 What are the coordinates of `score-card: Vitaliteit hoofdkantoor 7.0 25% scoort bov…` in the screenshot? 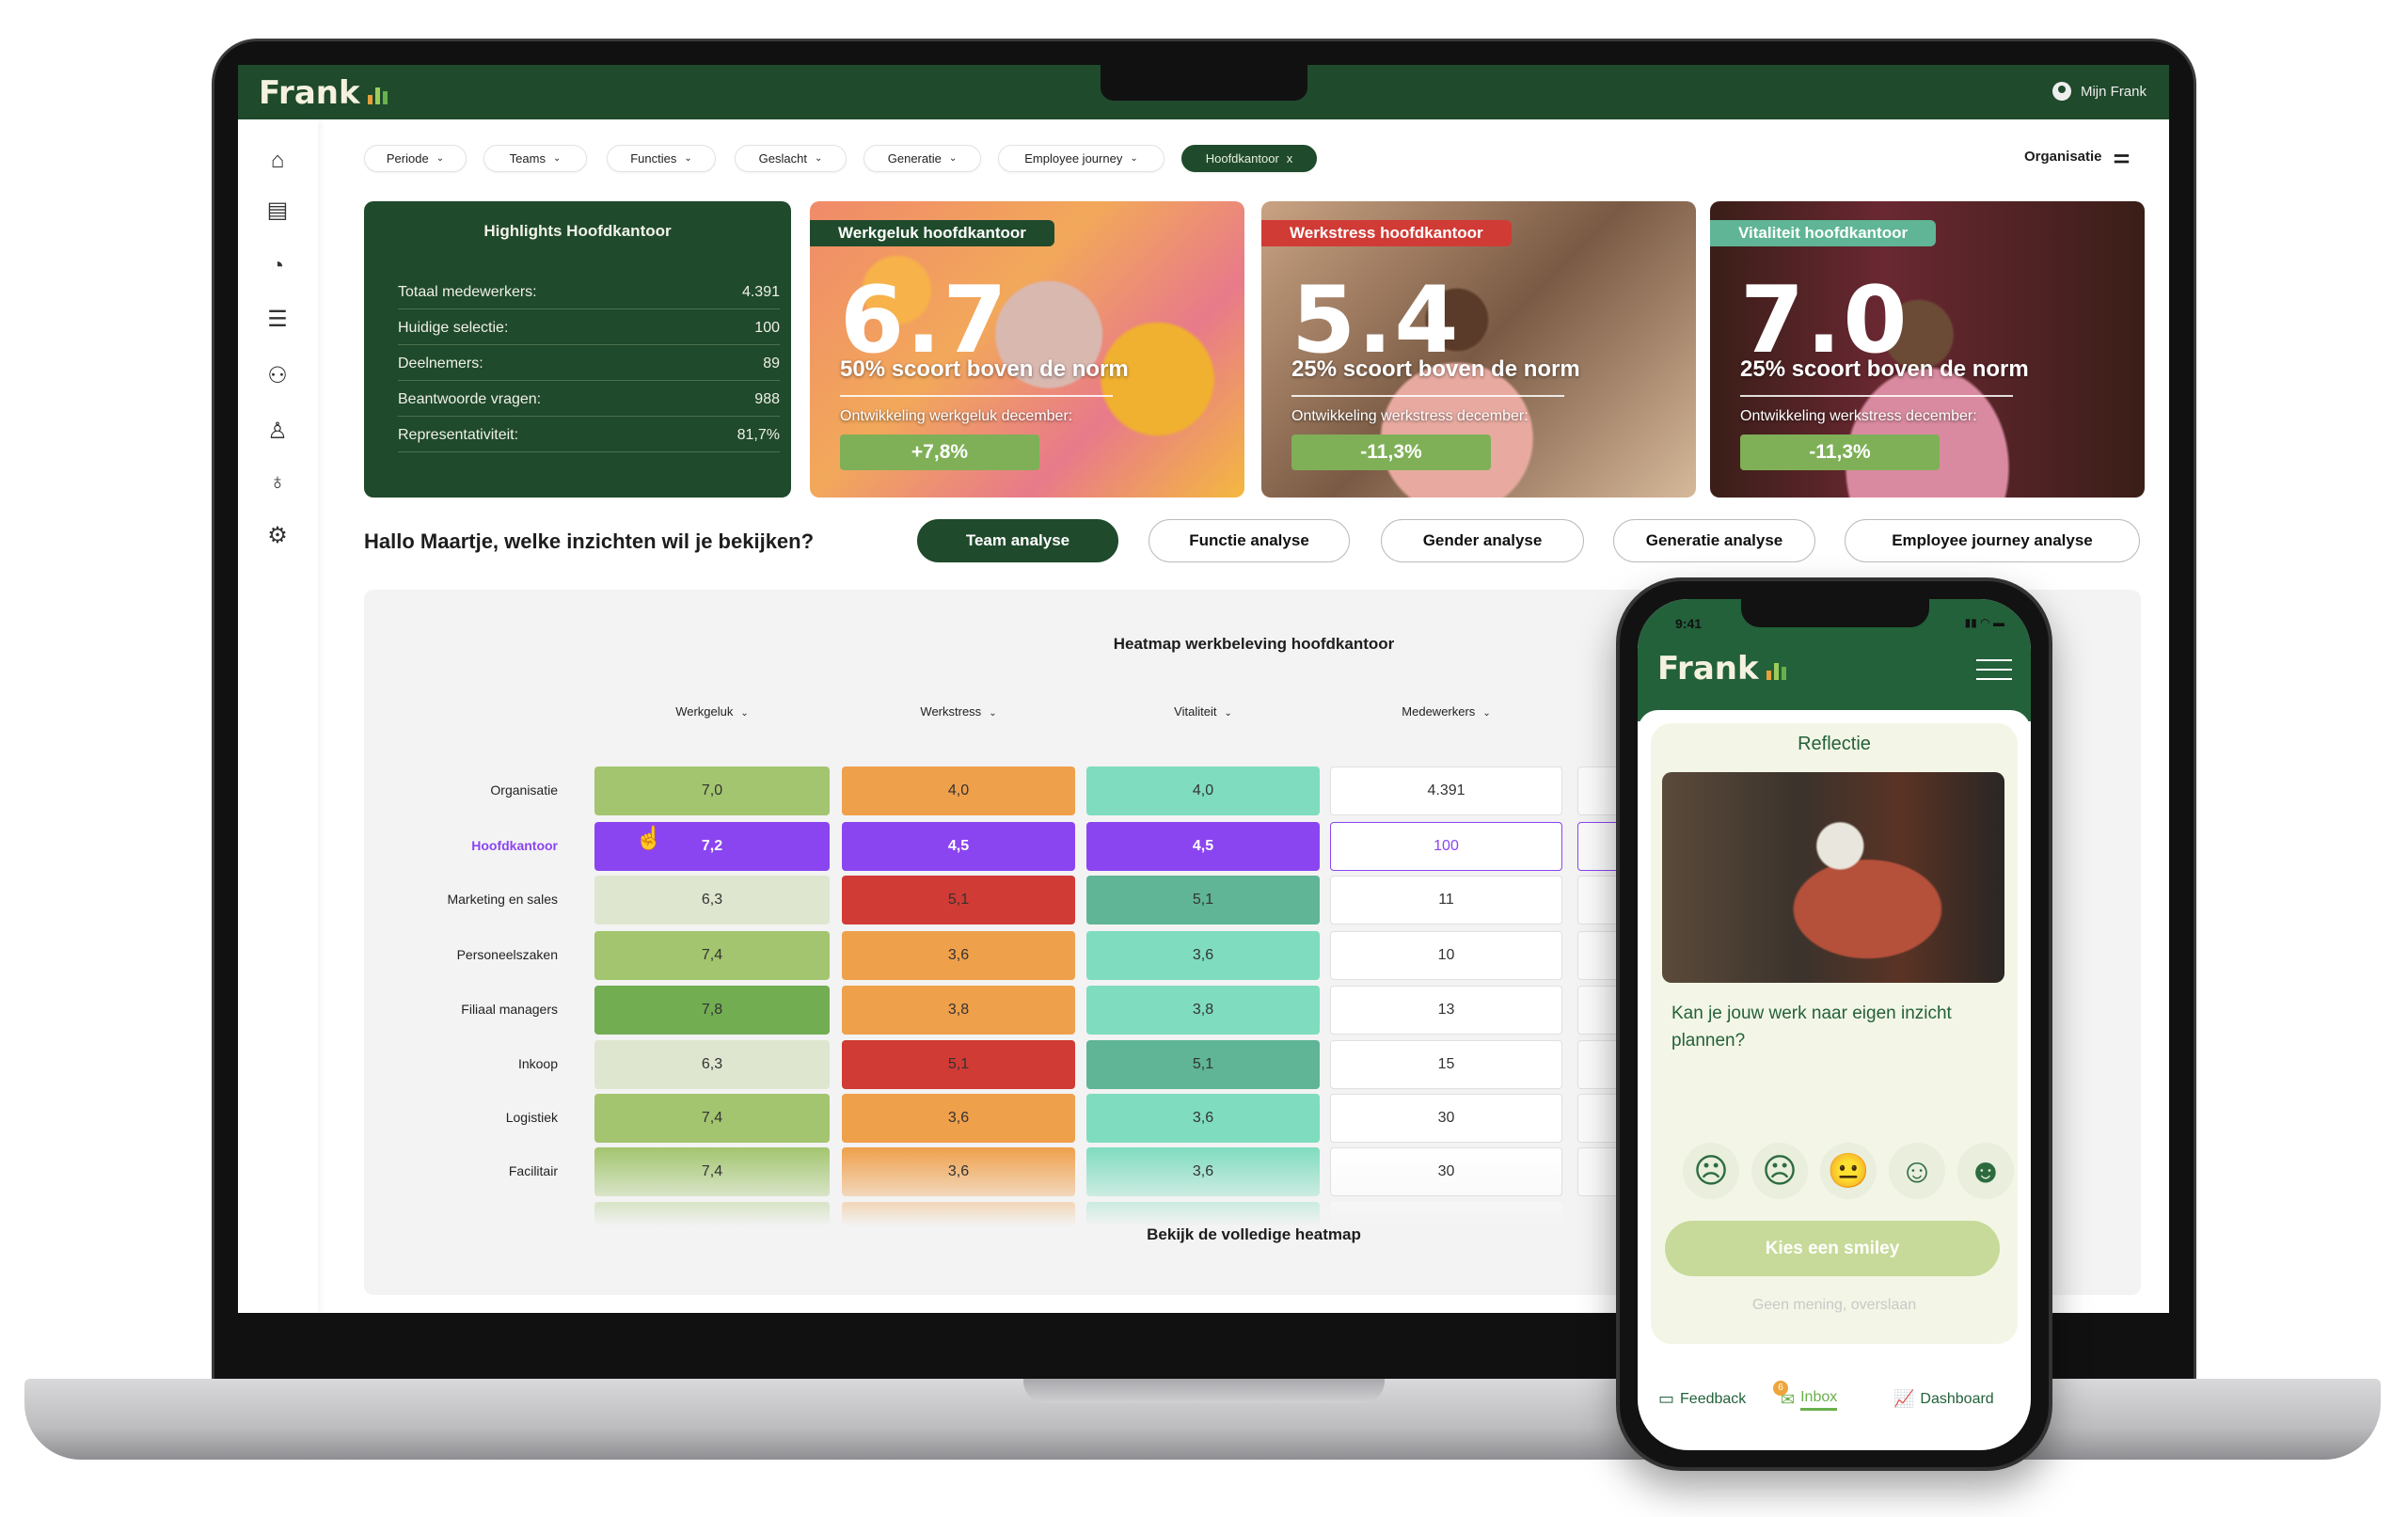 It's located at (1928, 349).